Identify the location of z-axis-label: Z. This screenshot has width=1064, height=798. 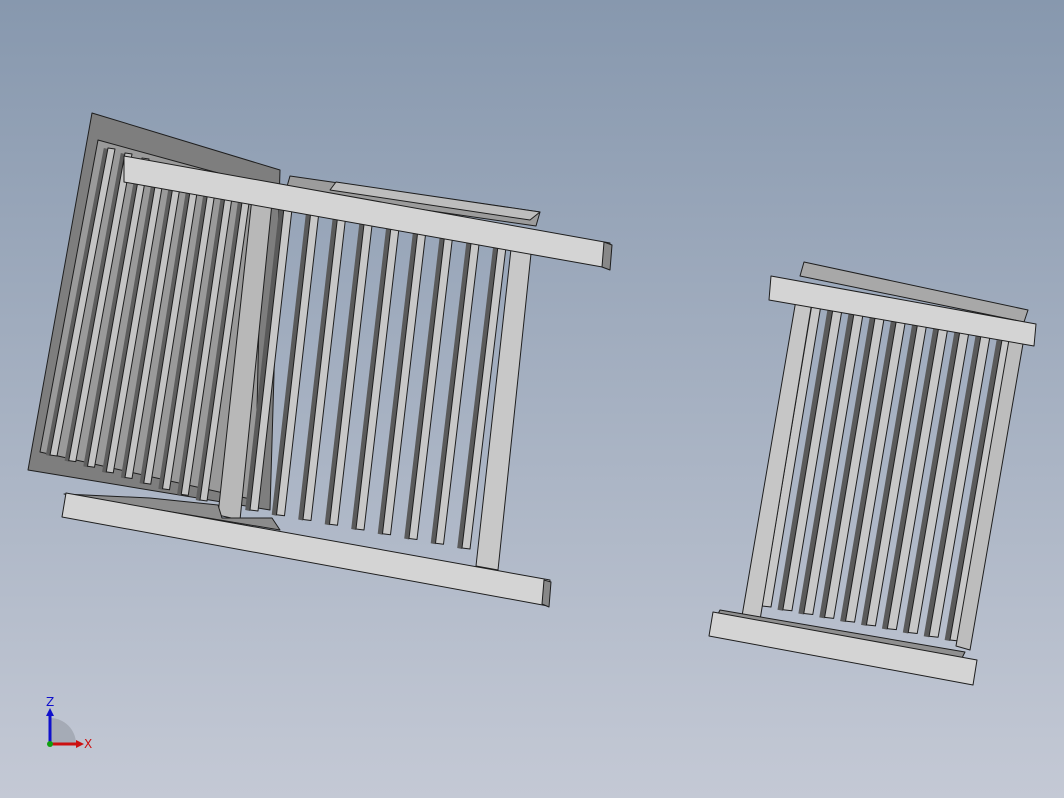
(50, 702).